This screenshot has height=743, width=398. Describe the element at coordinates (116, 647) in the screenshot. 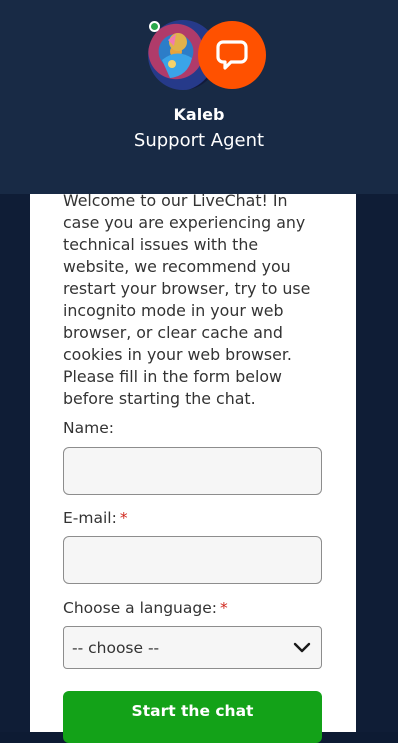

I see `language-select-value: -- choose --` at that location.